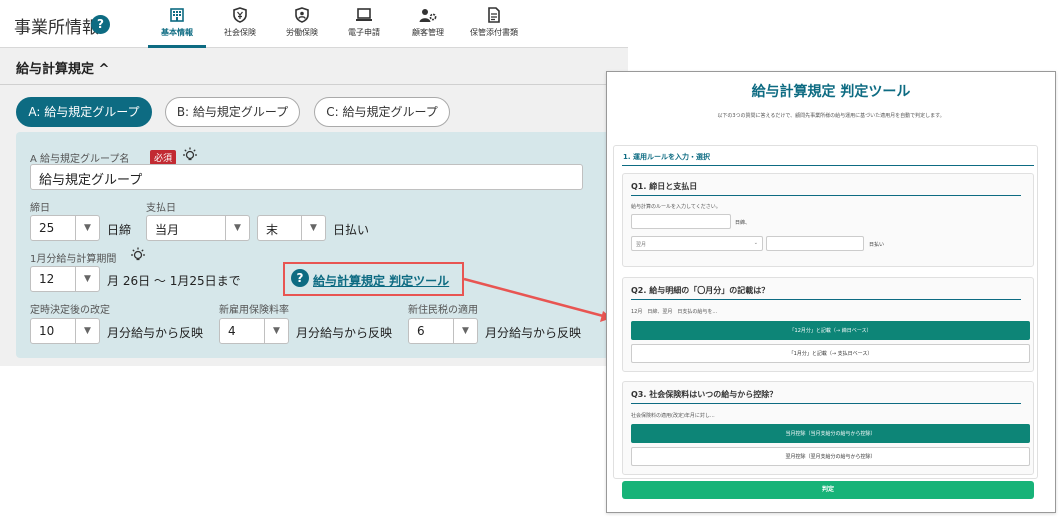 This screenshot has width=1062, height=517. What do you see at coordinates (877, 245) in the screenshot?
I see `q1-suffix: 日払い` at bounding box center [877, 245].